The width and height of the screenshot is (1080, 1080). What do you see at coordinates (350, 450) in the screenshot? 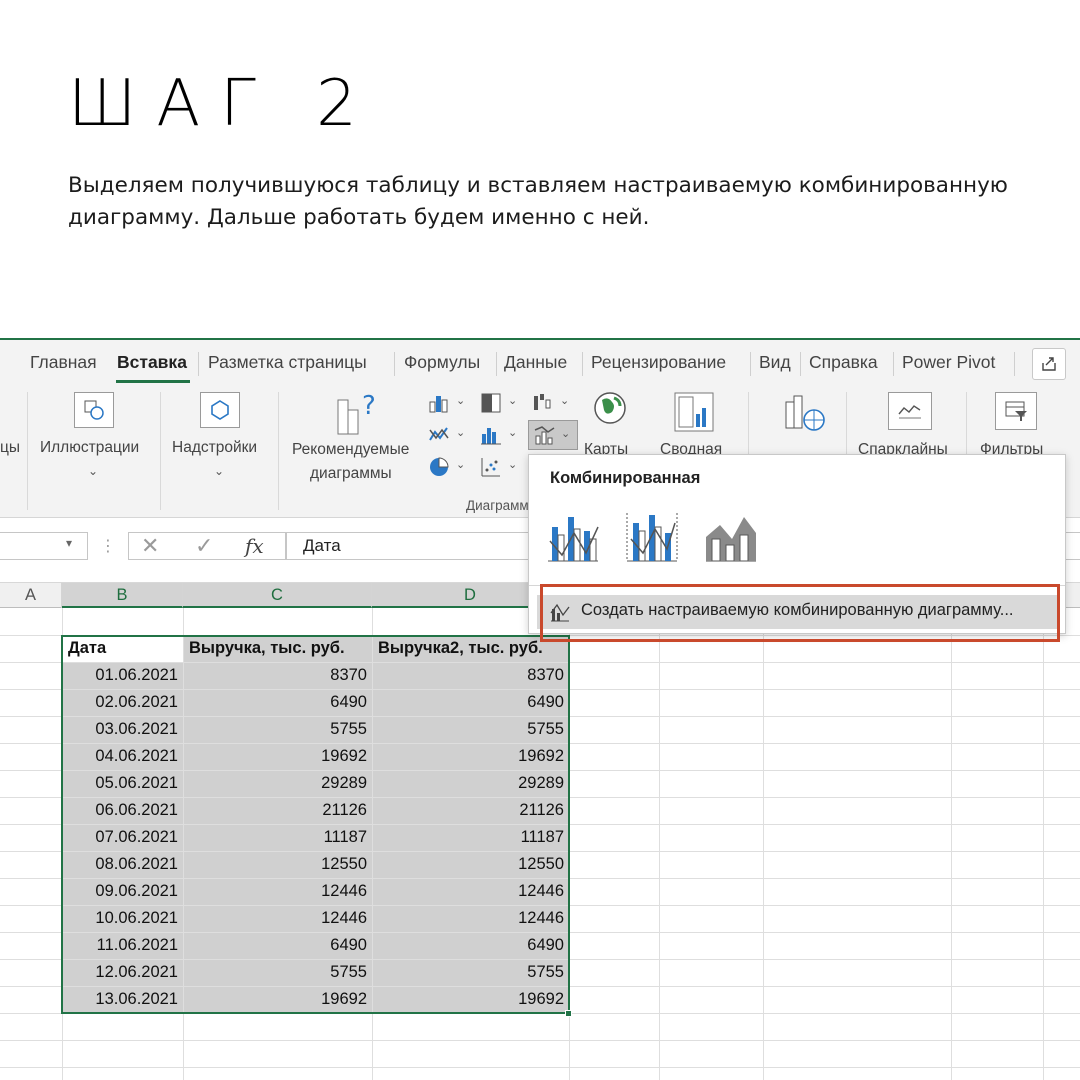
I see `recommended-charts-label-1: Рекомендуемые` at bounding box center [350, 450].